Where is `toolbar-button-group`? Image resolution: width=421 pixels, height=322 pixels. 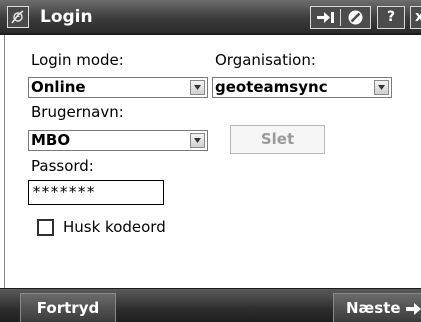 toolbar-button-group is located at coordinates (340, 17).